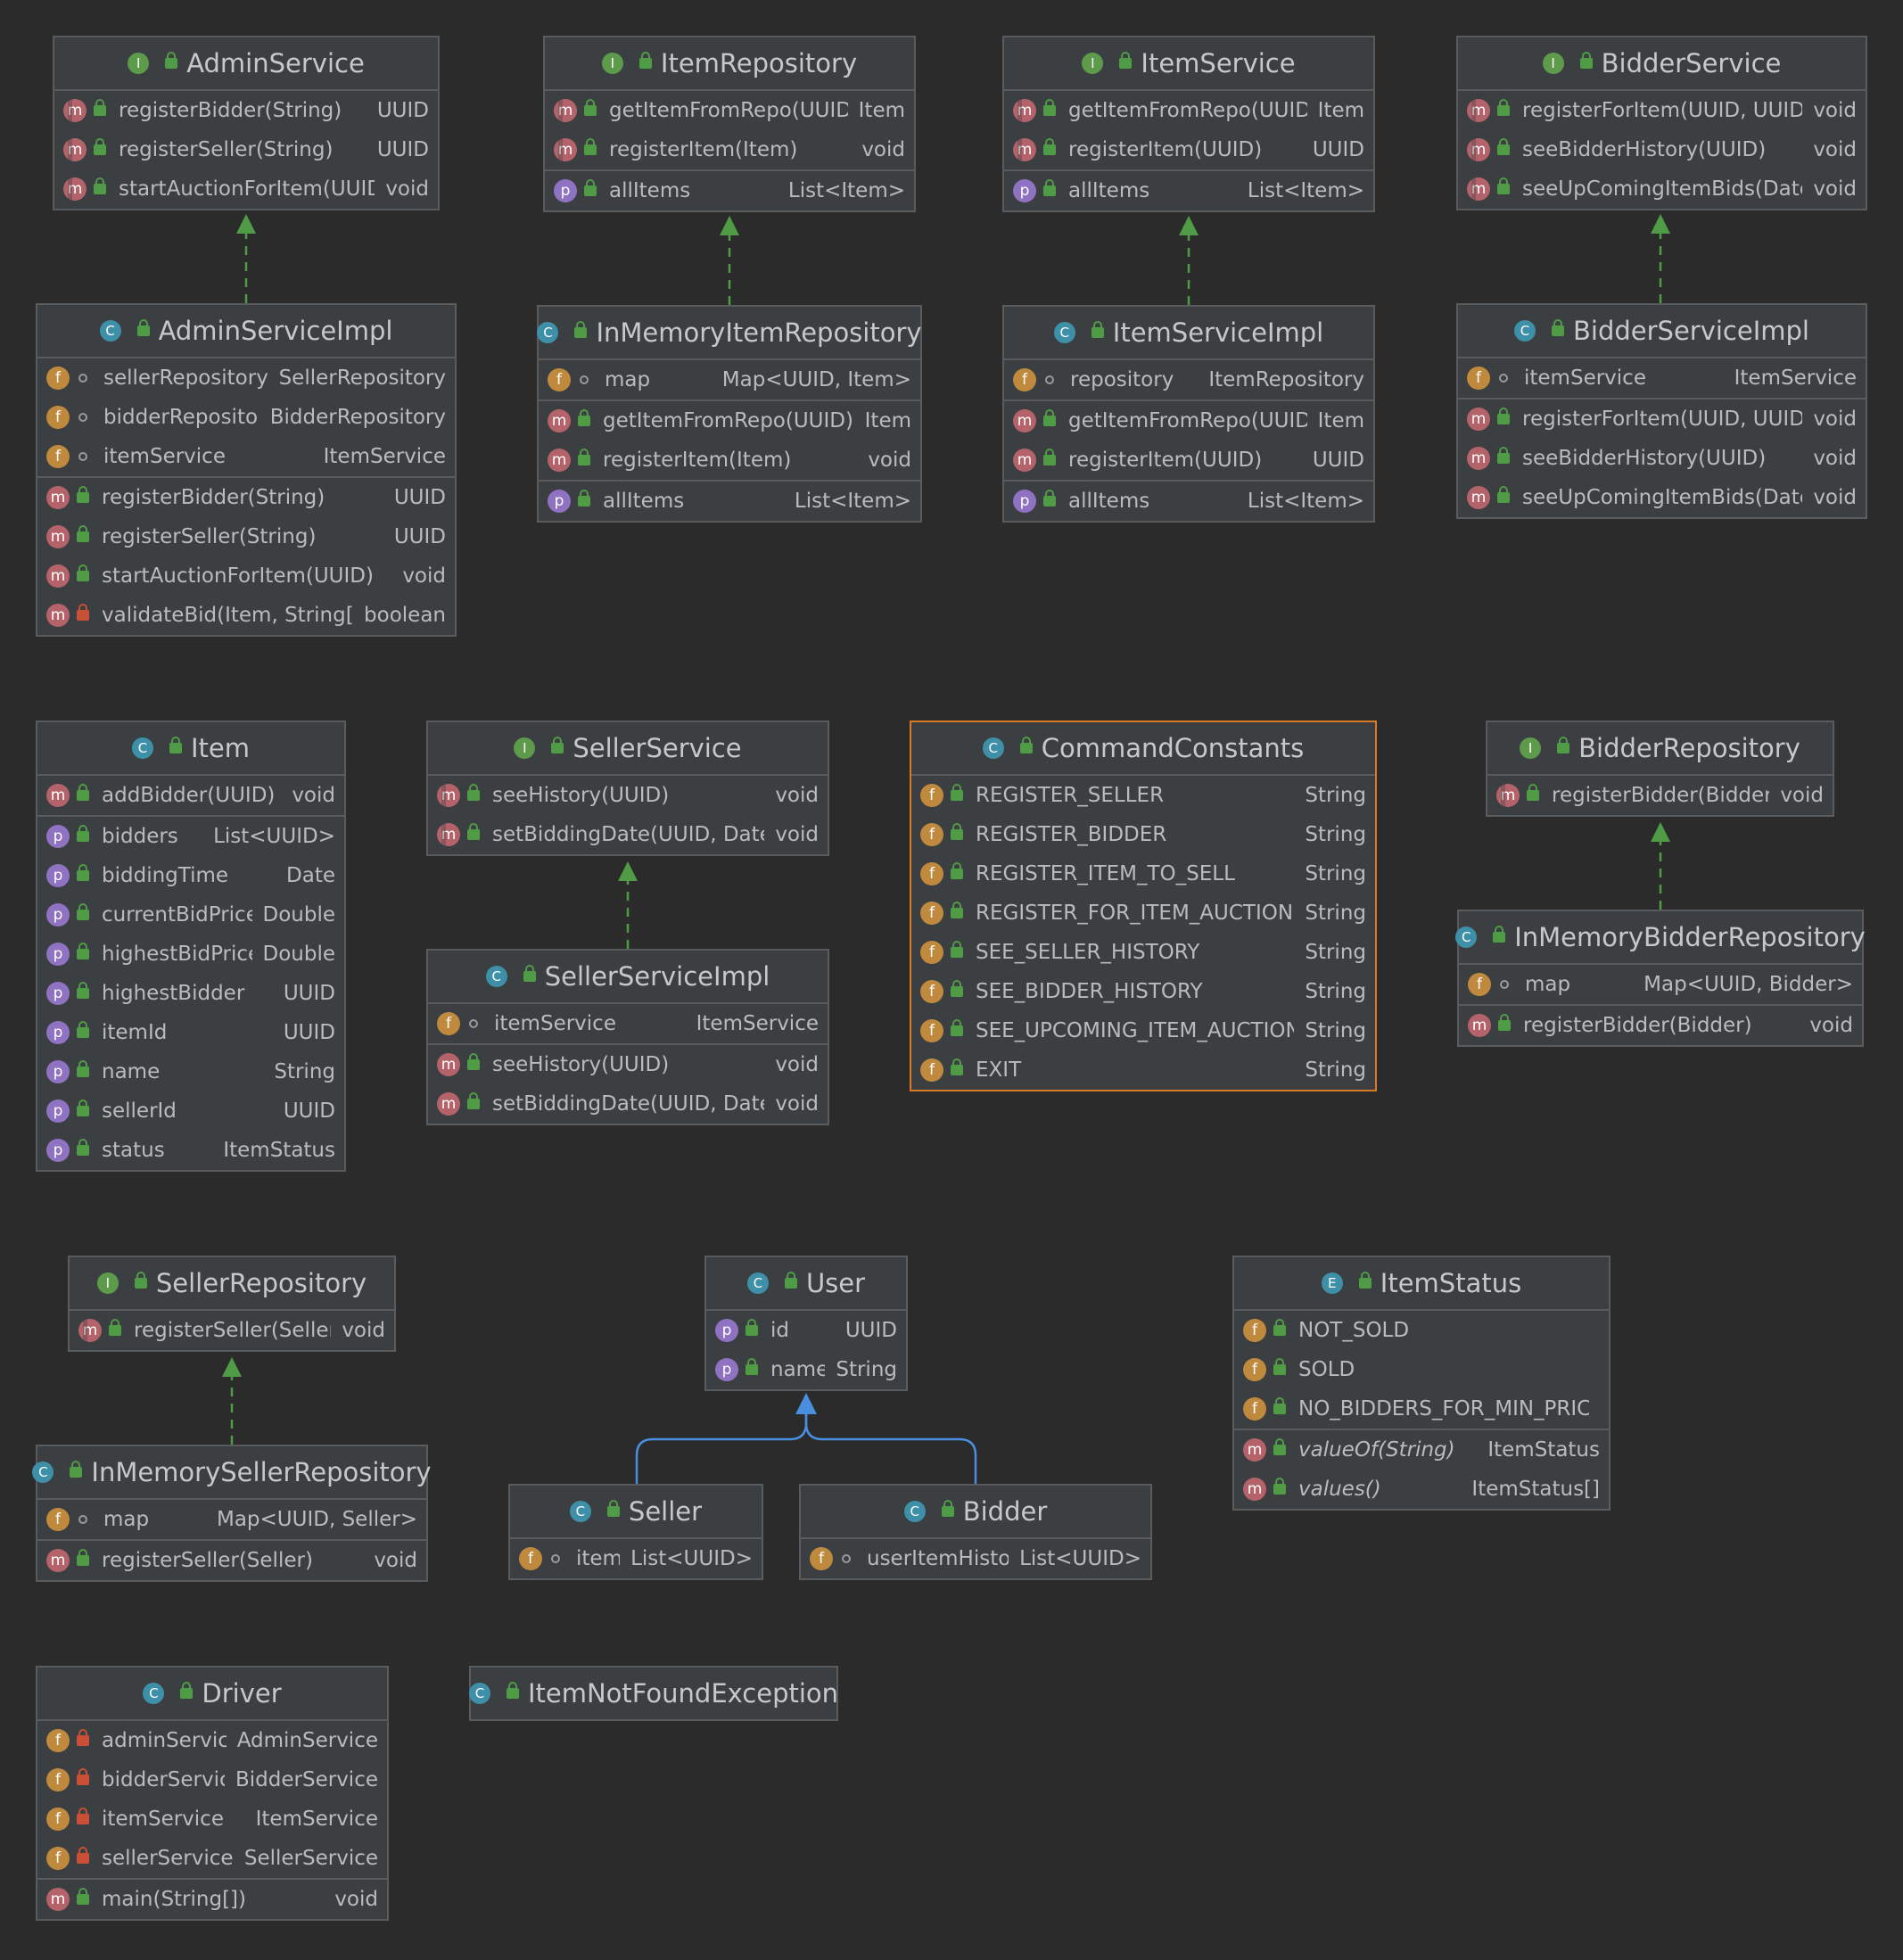  I want to click on member-row: f bidderRepository BidderRepository, so click(246, 417).